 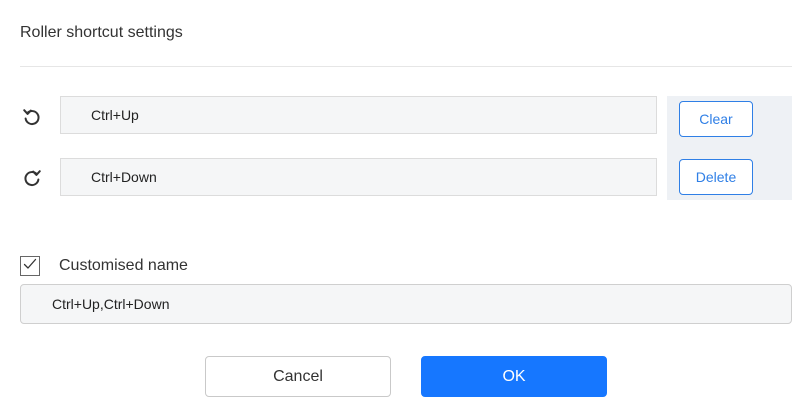 I want to click on shortcut-up-field: Ctrl+Up, so click(x=358, y=115).